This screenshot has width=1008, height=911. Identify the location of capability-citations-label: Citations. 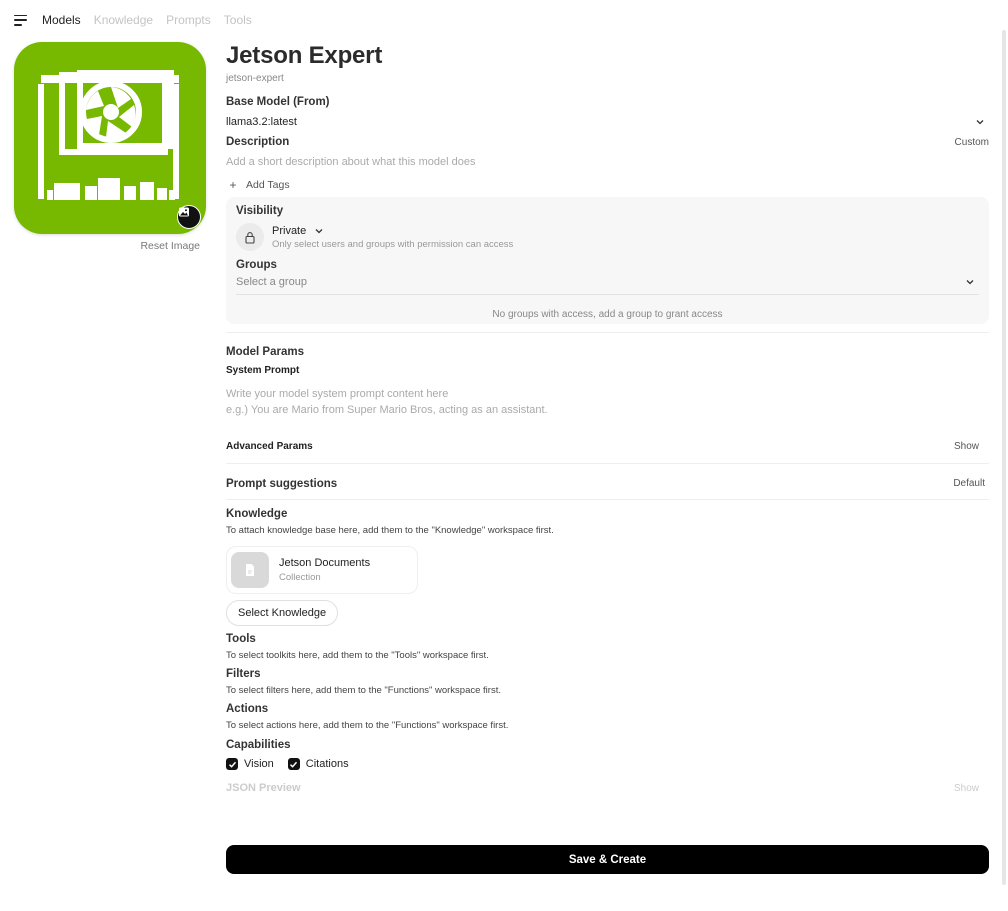
(327, 764).